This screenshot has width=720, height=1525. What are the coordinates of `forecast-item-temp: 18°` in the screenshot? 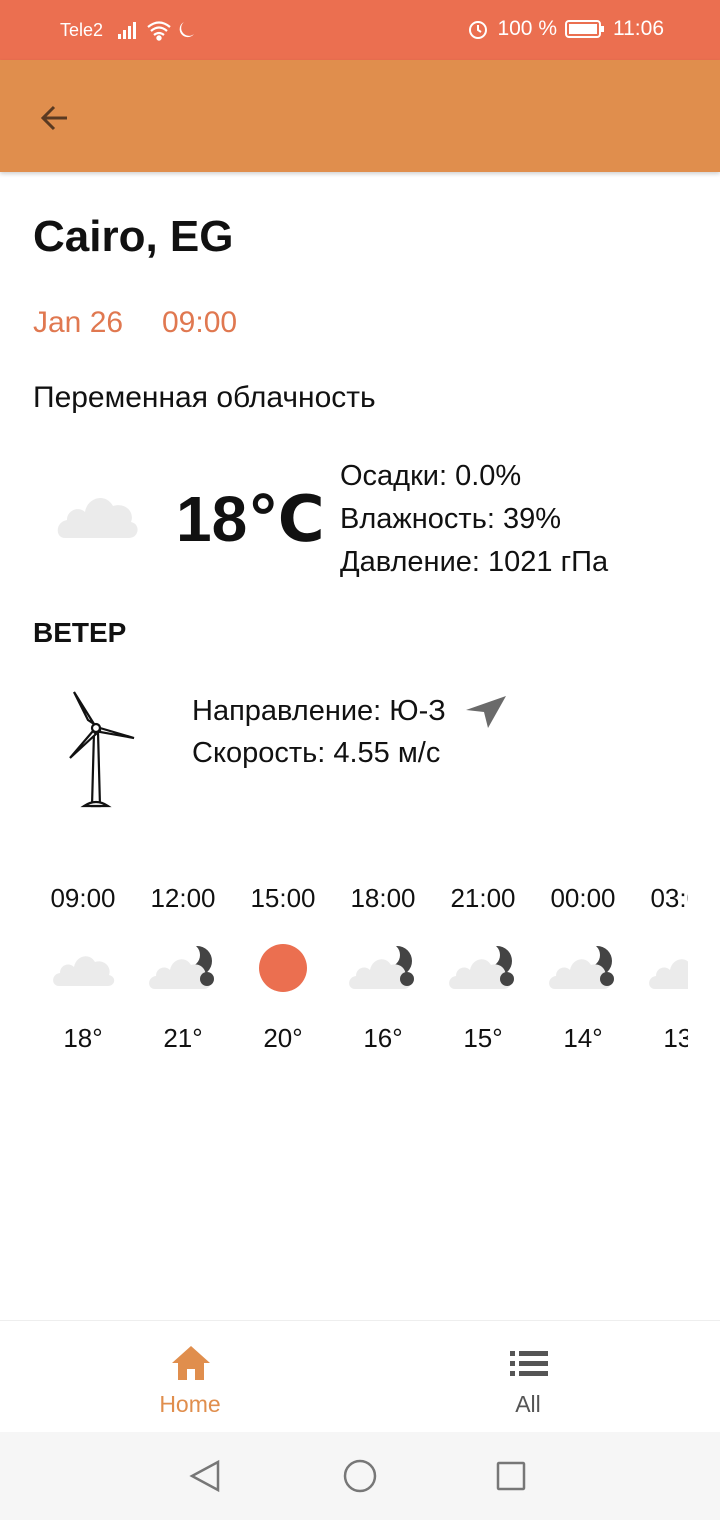 It's located at (83, 1038).